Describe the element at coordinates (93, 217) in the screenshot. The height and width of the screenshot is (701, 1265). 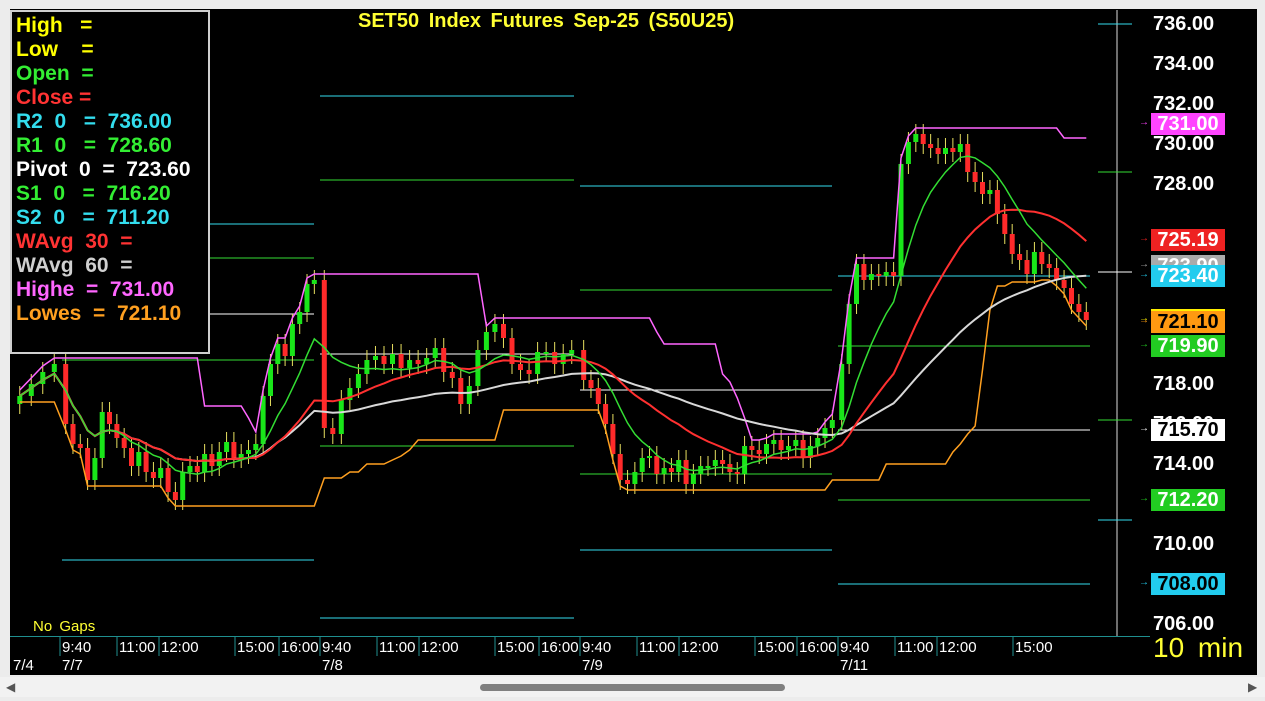
I see `legend-row: S2 0 = 711.20` at that location.